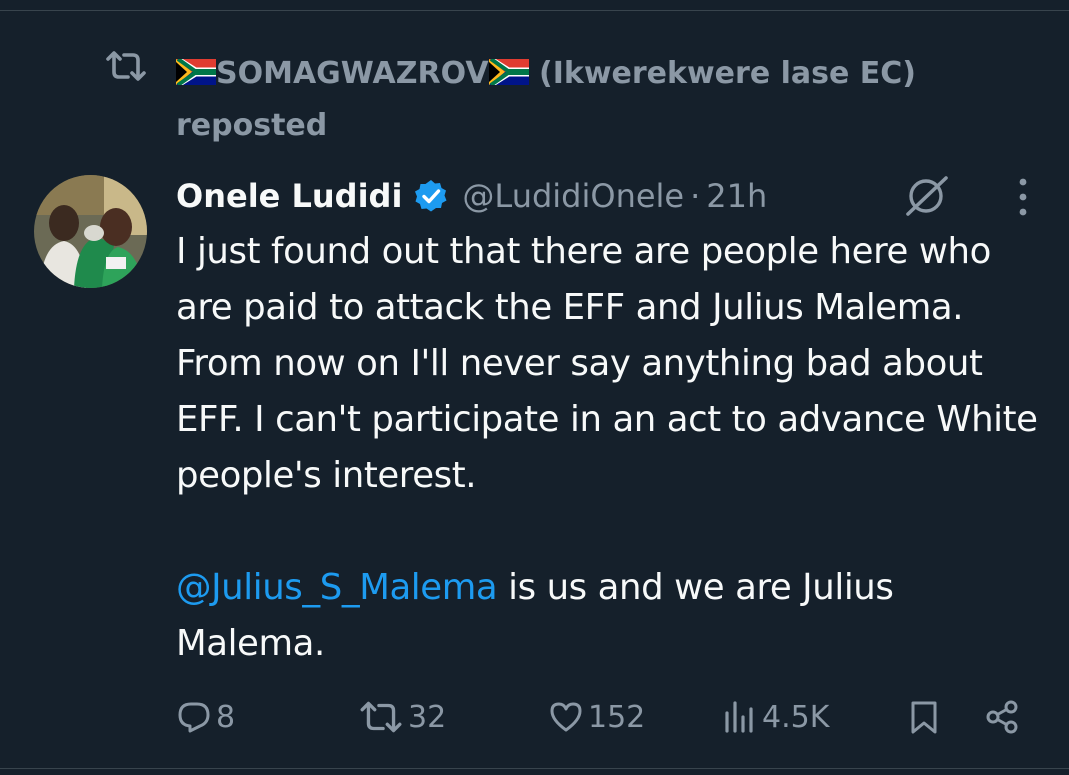  What do you see at coordinates (90, 231) in the screenshot?
I see `avatar` at bounding box center [90, 231].